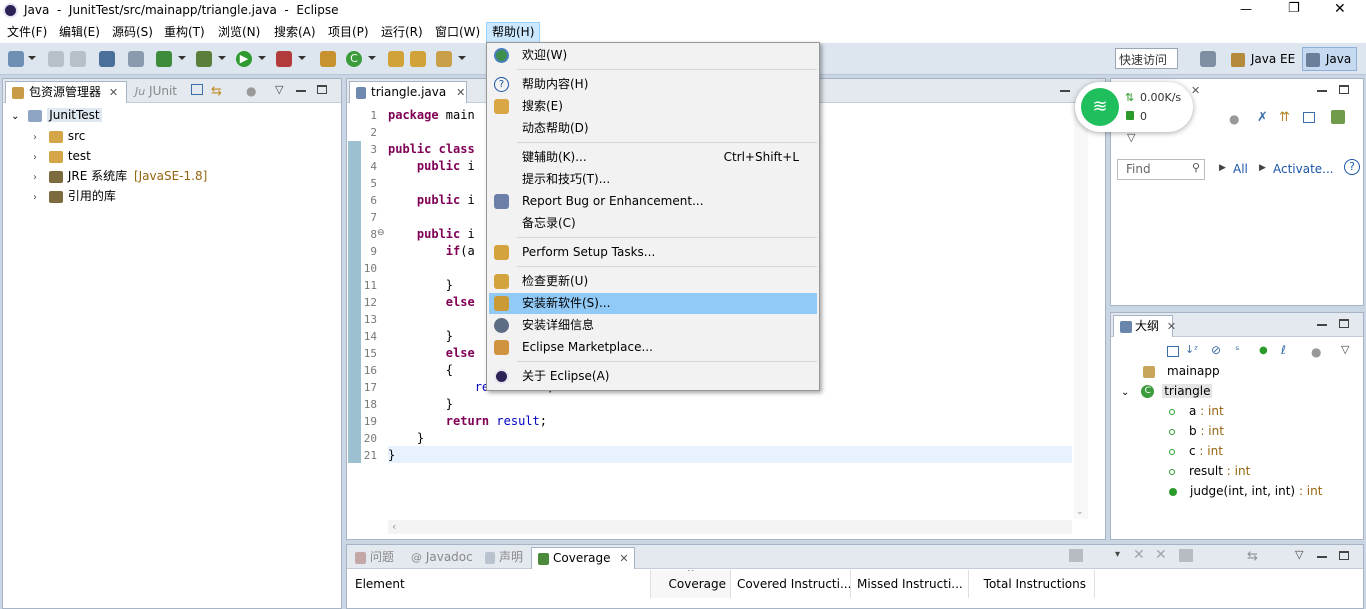 The height and width of the screenshot is (609, 1366). I want to click on code-line: else, so click(431, 353).